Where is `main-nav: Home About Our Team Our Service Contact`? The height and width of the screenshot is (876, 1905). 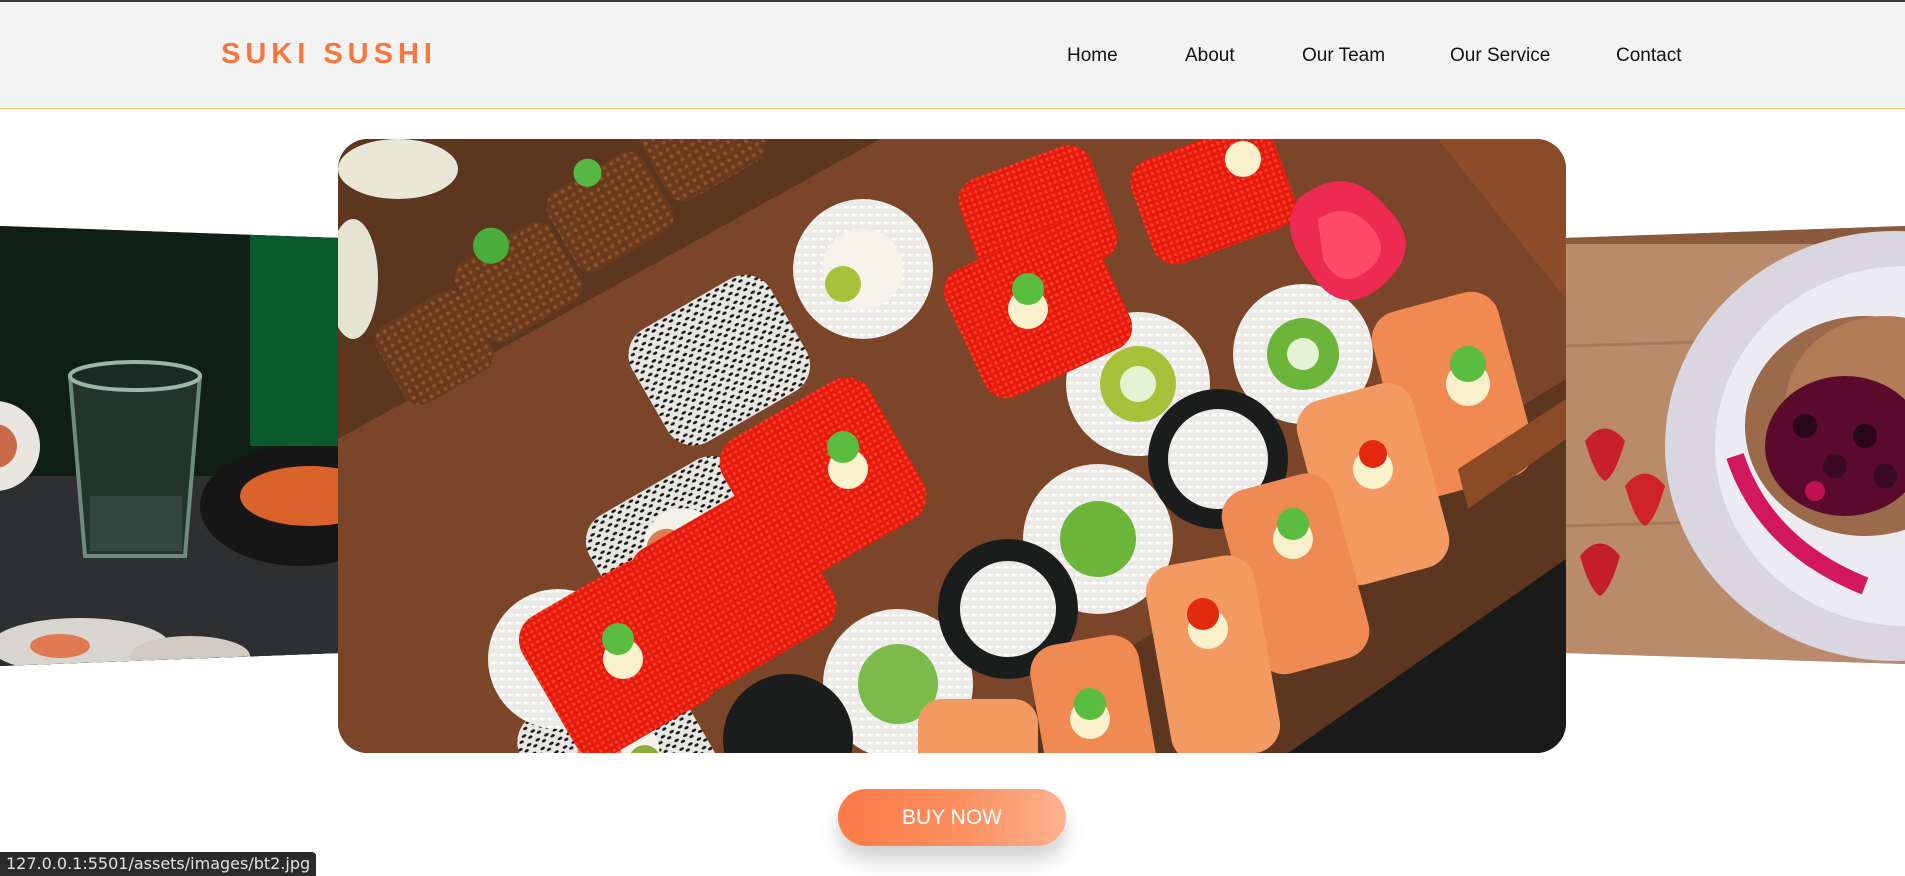
main-nav: Home About Our Team Our Service Contact is located at coordinates (952, 58).